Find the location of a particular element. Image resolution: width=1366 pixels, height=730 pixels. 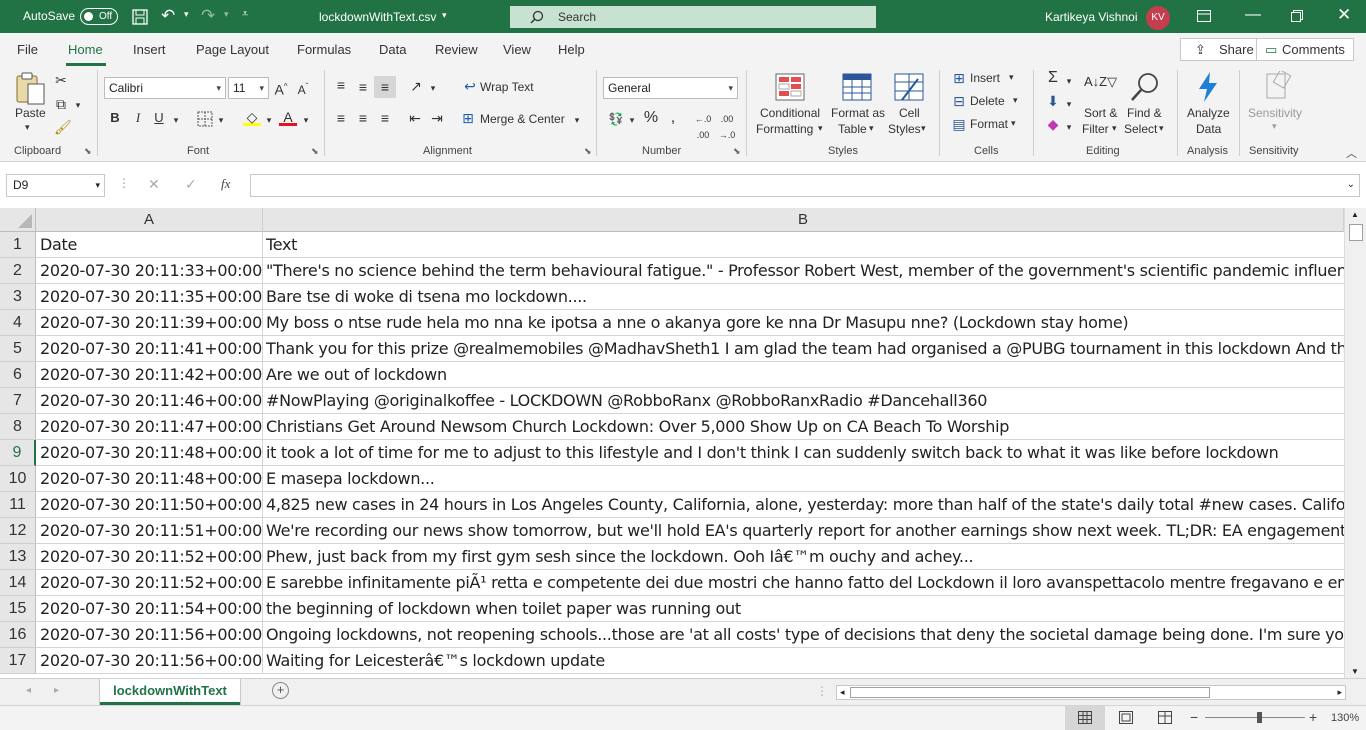

cell-styles-icon is located at coordinates (909, 87).